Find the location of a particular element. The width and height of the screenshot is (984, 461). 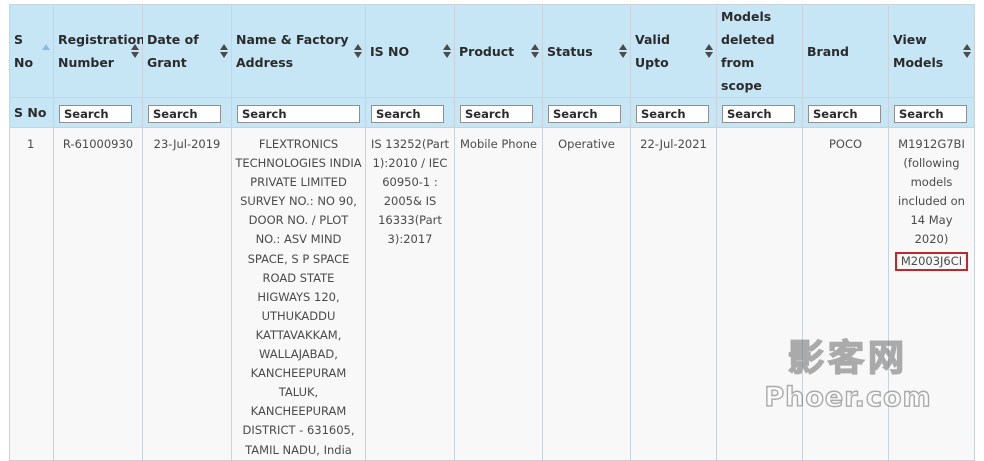

search-input-models-deleted is located at coordinates (758, 113).